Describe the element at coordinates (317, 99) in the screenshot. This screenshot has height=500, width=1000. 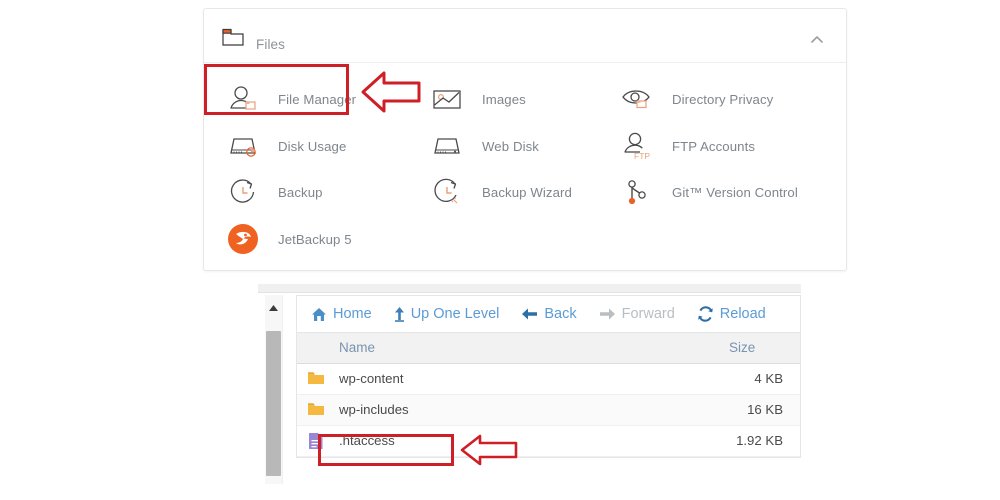
I see `app-item-label: File Manager` at that location.